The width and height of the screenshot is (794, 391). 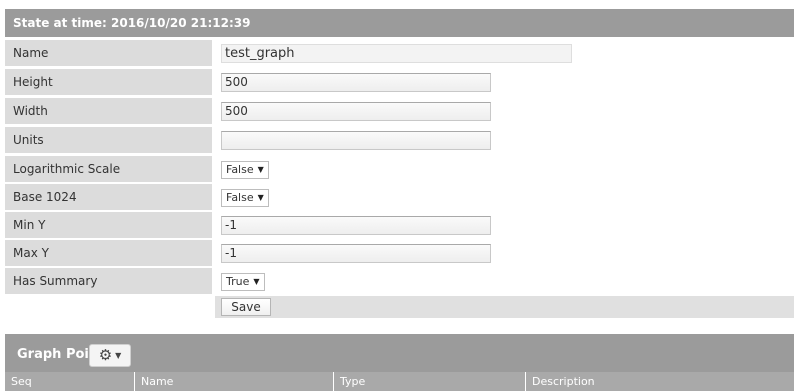 I want to click on field-row-max-y: Max Y -1, so click(x=399, y=253).